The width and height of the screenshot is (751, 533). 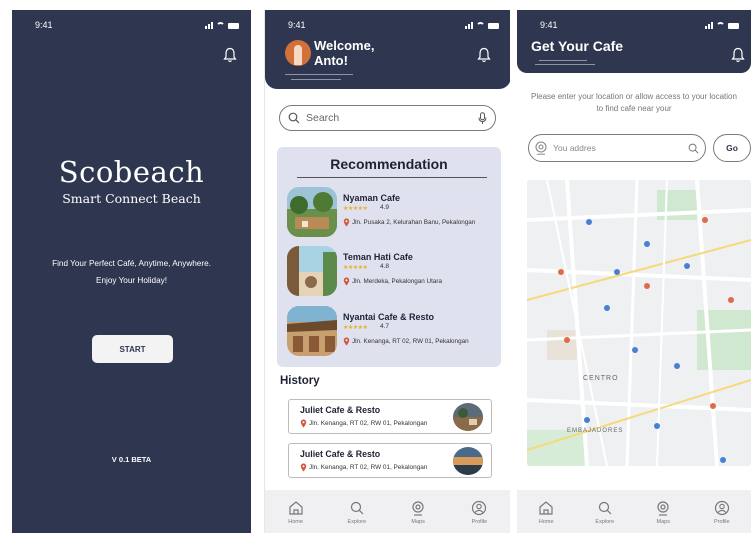 What do you see at coordinates (389, 164) in the screenshot?
I see `recommendation-title: Recommendation` at bounding box center [389, 164].